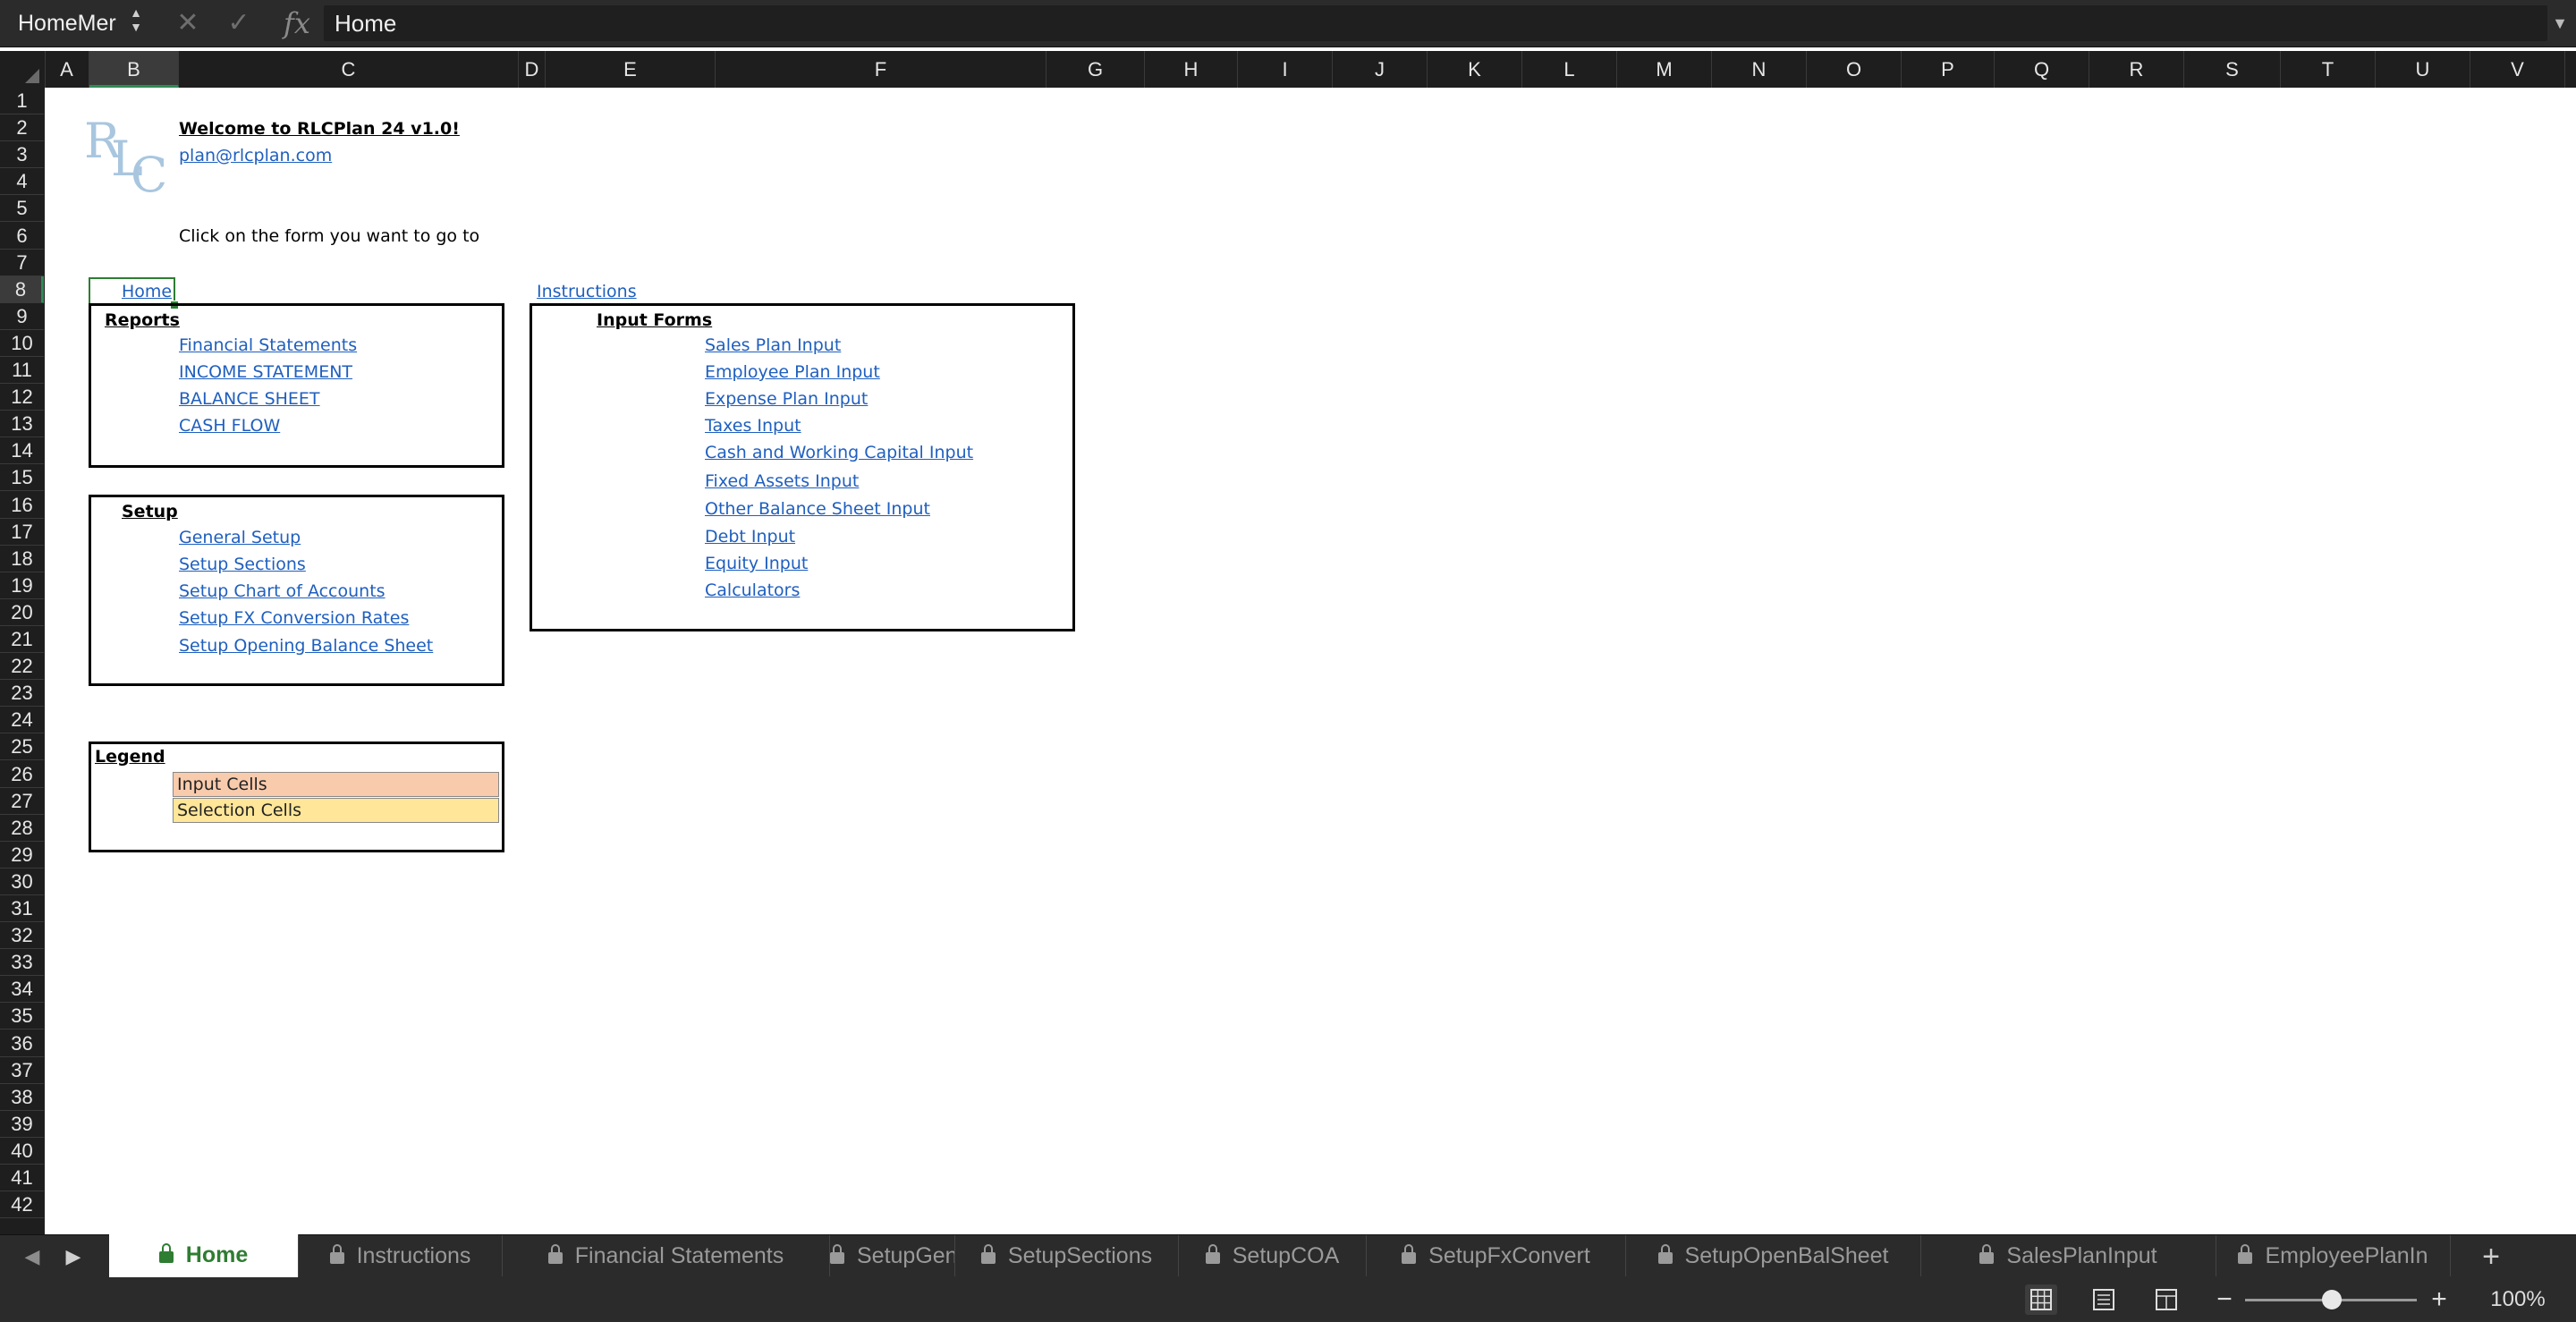  What do you see at coordinates (631, 70) in the screenshot?
I see `column-header: E` at bounding box center [631, 70].